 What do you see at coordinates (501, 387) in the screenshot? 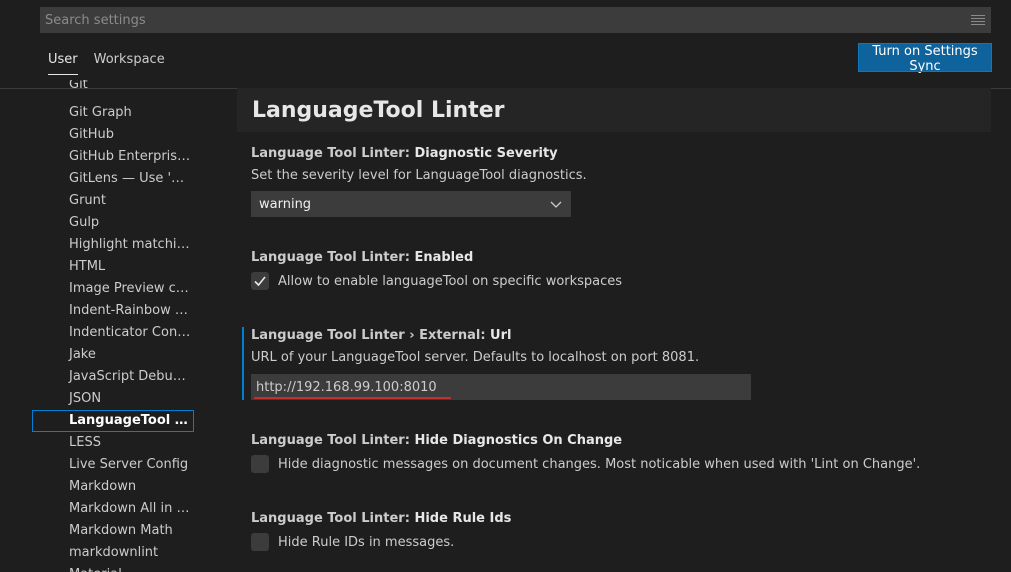
I see `url-input: http://192.168.99.100:8010` at bounding box center [501, 387].